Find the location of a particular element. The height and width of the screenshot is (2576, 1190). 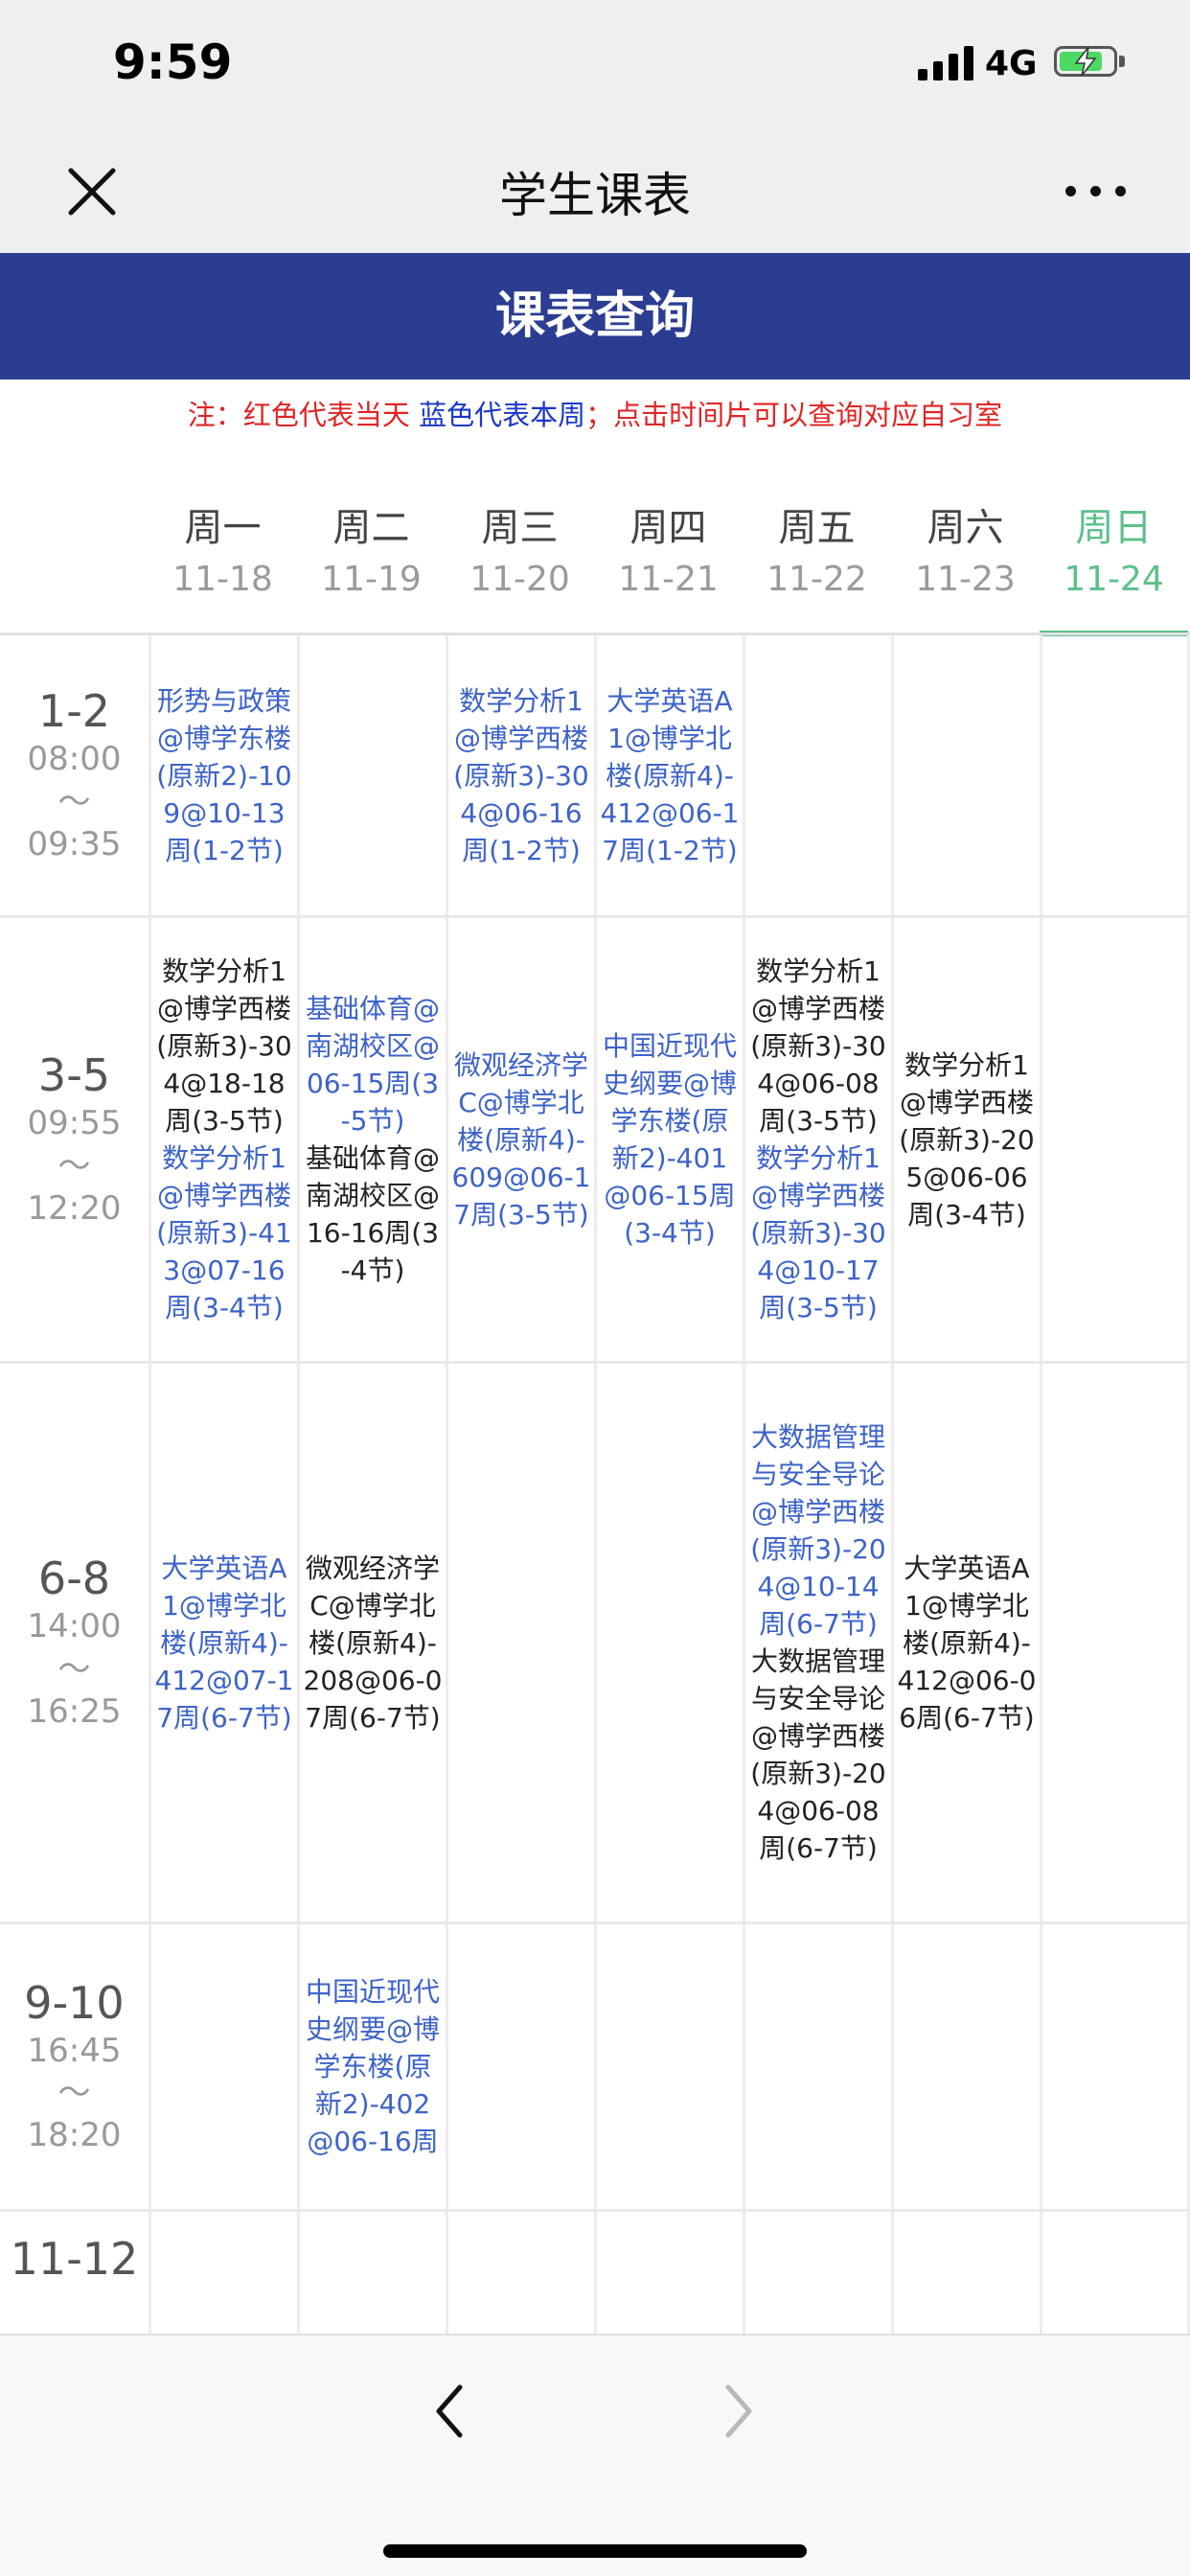

back-button is located at coordinates (451, 2411).